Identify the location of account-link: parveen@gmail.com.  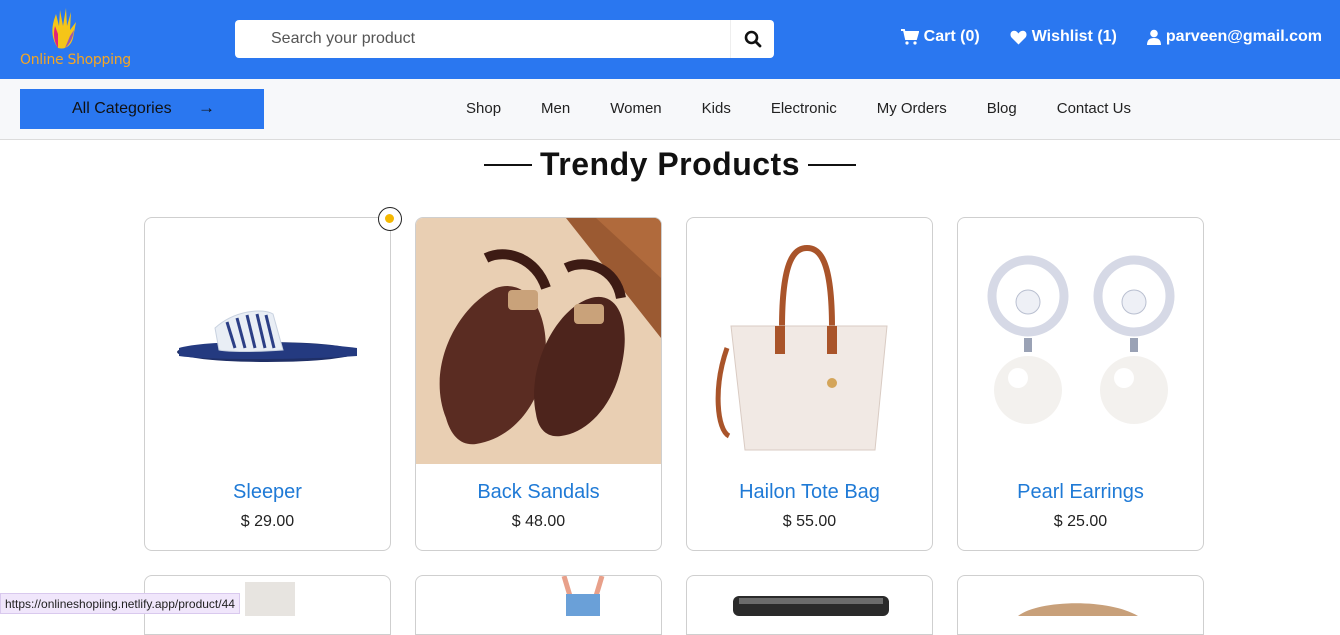
(1234, 37).